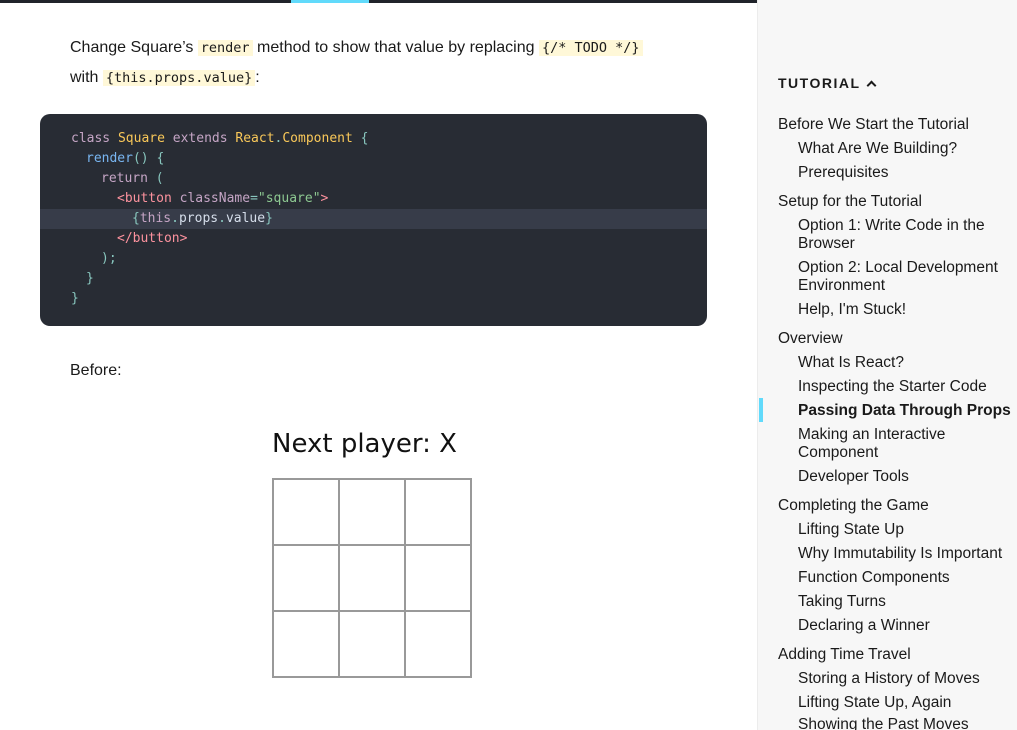  I want to click on code-token: Square, so click(141, 138).